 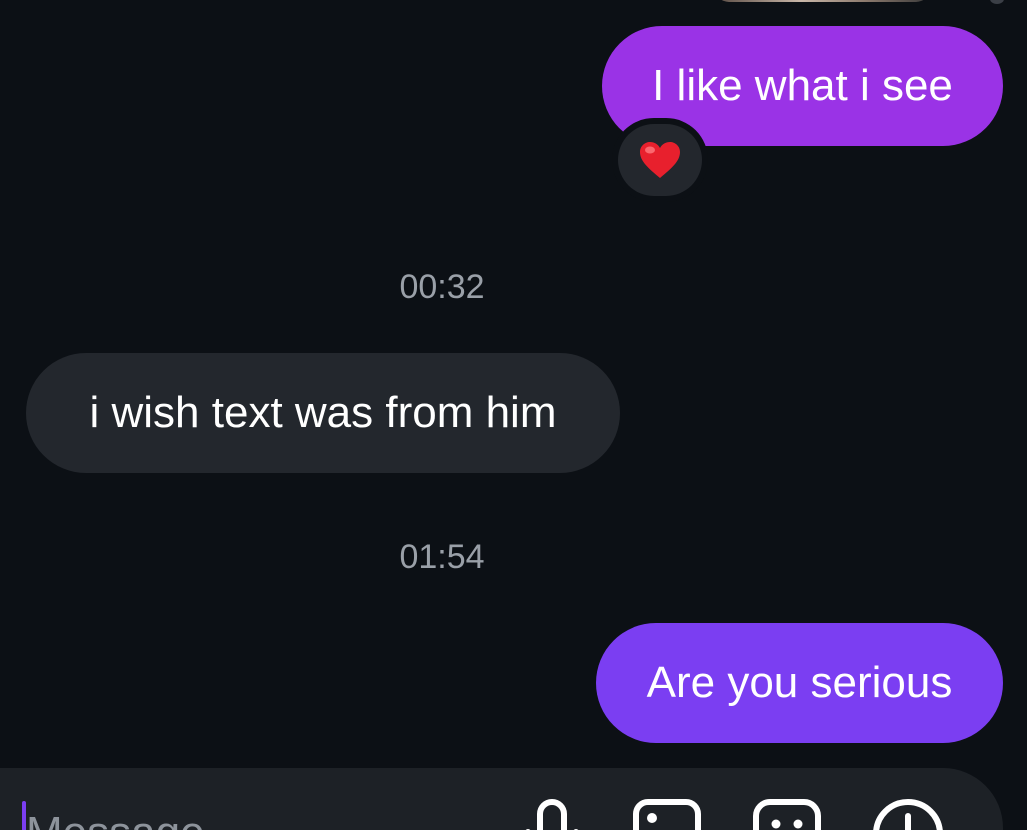 I want to click on incoming-message-bubble: i wish text was from him, so click(x=323, y=413).